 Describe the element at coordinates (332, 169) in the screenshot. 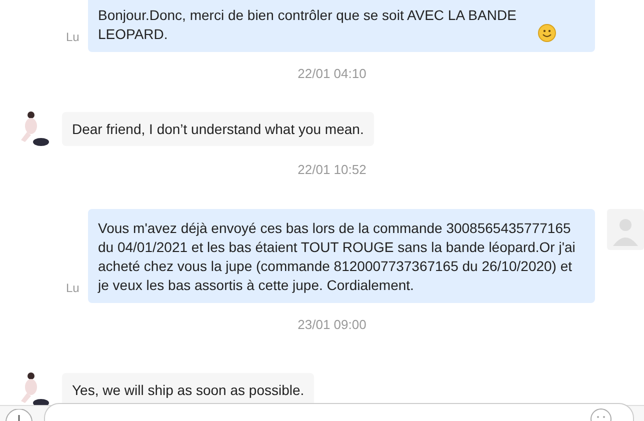

I see `timestamp: 22/01 10:52` at that location.